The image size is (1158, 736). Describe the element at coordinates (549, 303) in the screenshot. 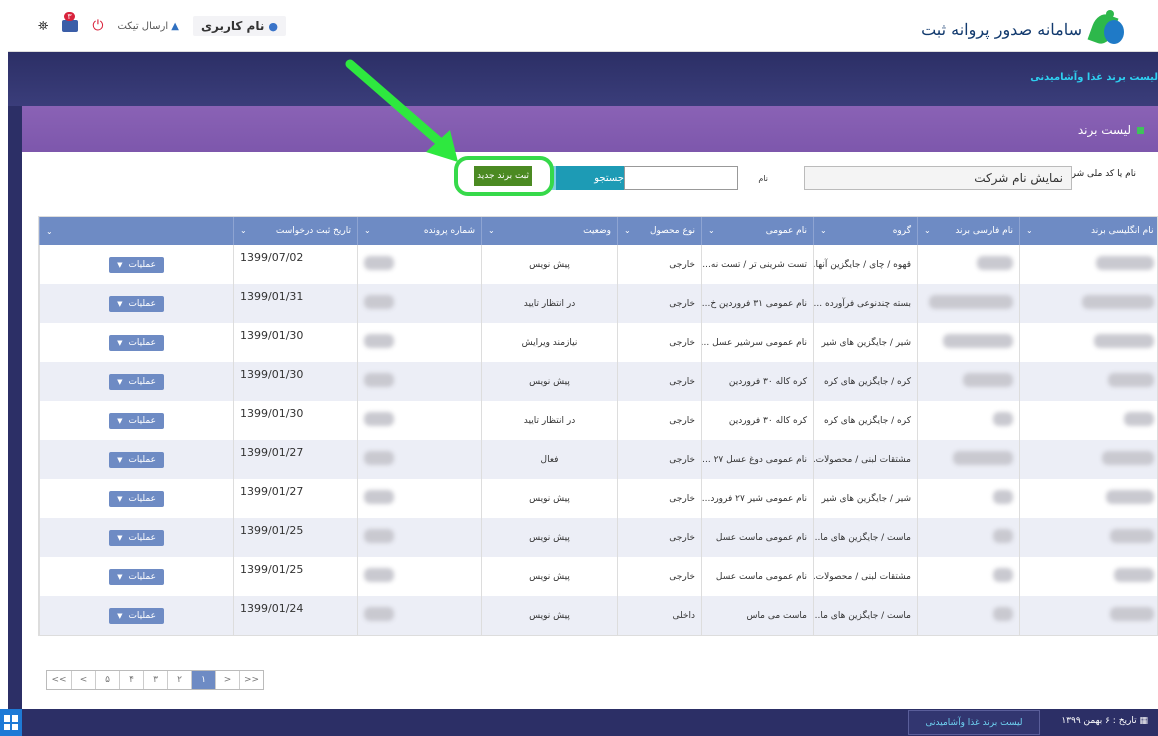

I see `cell-status: در انتظار تایید` at that location.